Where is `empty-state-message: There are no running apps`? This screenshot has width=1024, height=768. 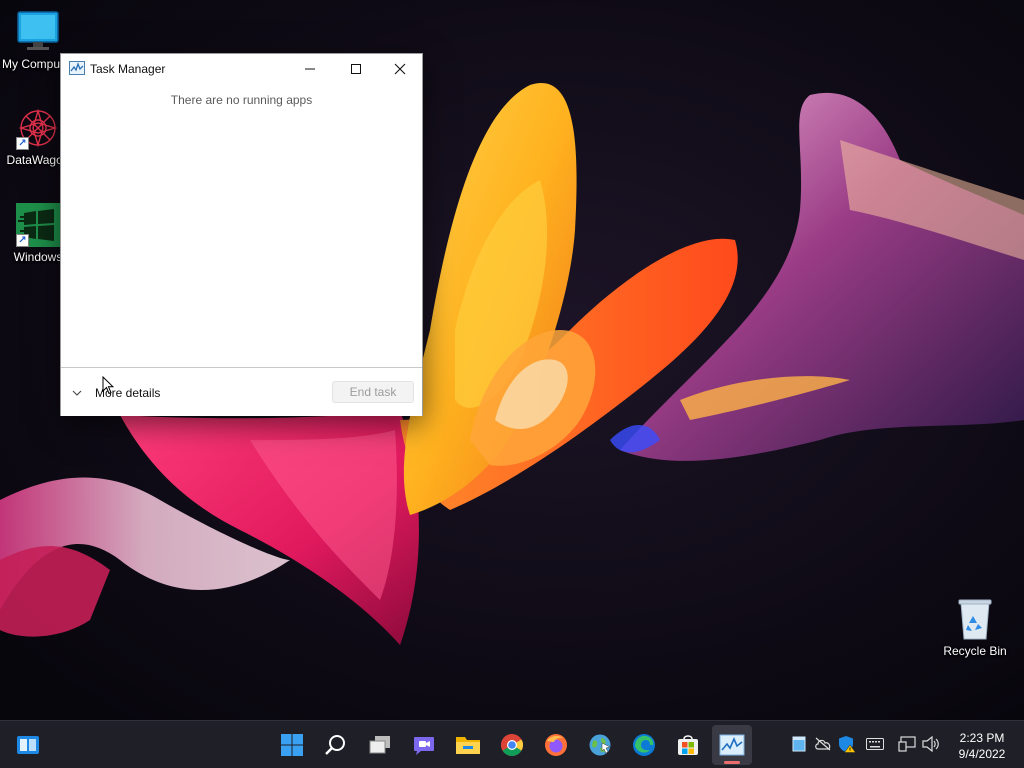
empty-state-message: There are no running apps is located at coordinates (241, 100).